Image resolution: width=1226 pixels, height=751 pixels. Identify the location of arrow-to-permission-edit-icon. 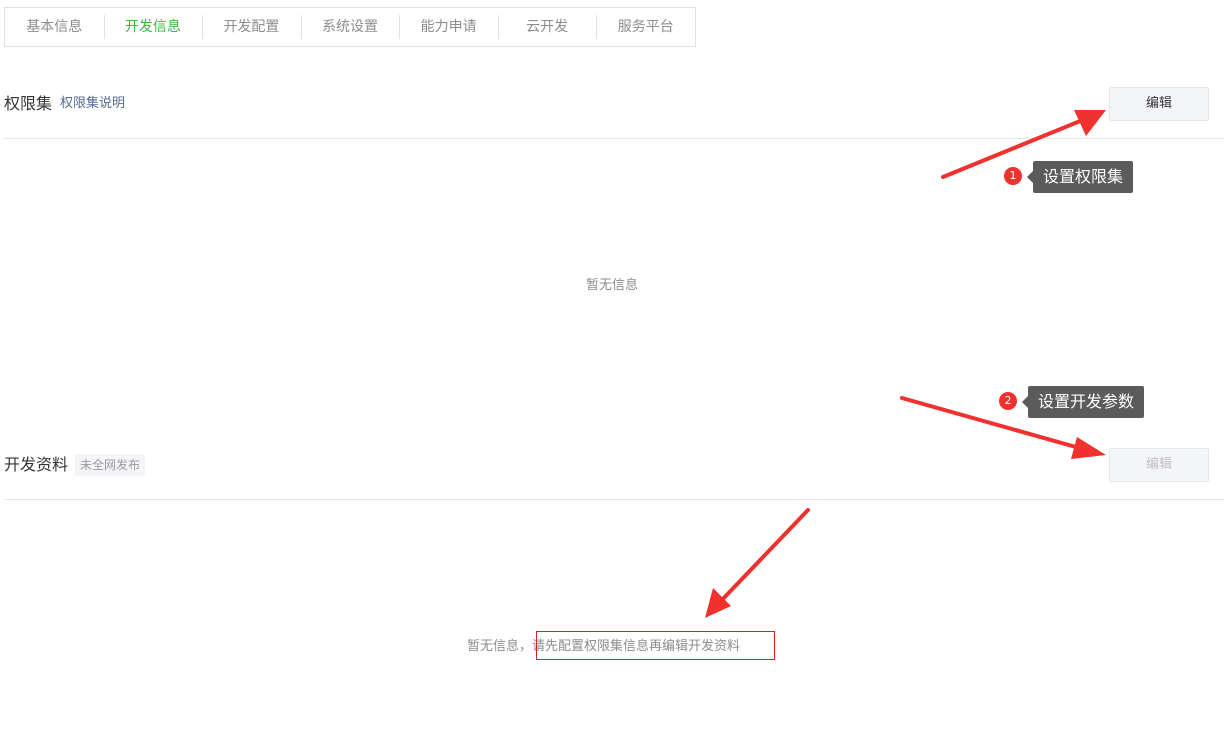
(1023, 144).